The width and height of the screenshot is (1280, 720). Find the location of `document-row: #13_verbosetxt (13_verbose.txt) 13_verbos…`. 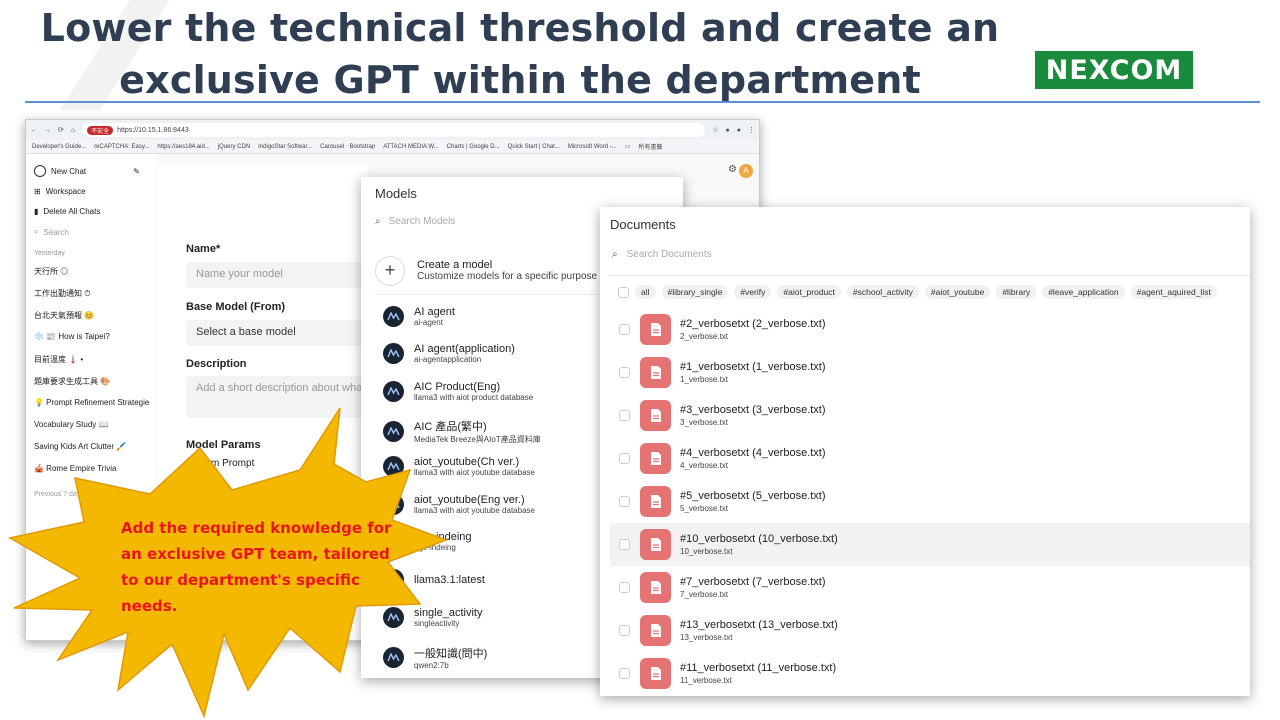

document-row: #13_verbosetxt (13_verbose.txt) 13_verbos… is located at coordinates (930, 630).